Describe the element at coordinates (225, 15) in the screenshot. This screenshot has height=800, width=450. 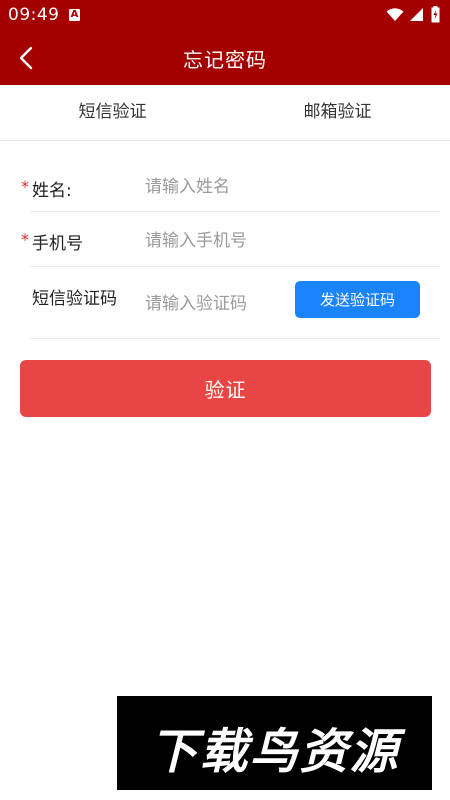
I see `status-bar: 09:49 A` at that location.